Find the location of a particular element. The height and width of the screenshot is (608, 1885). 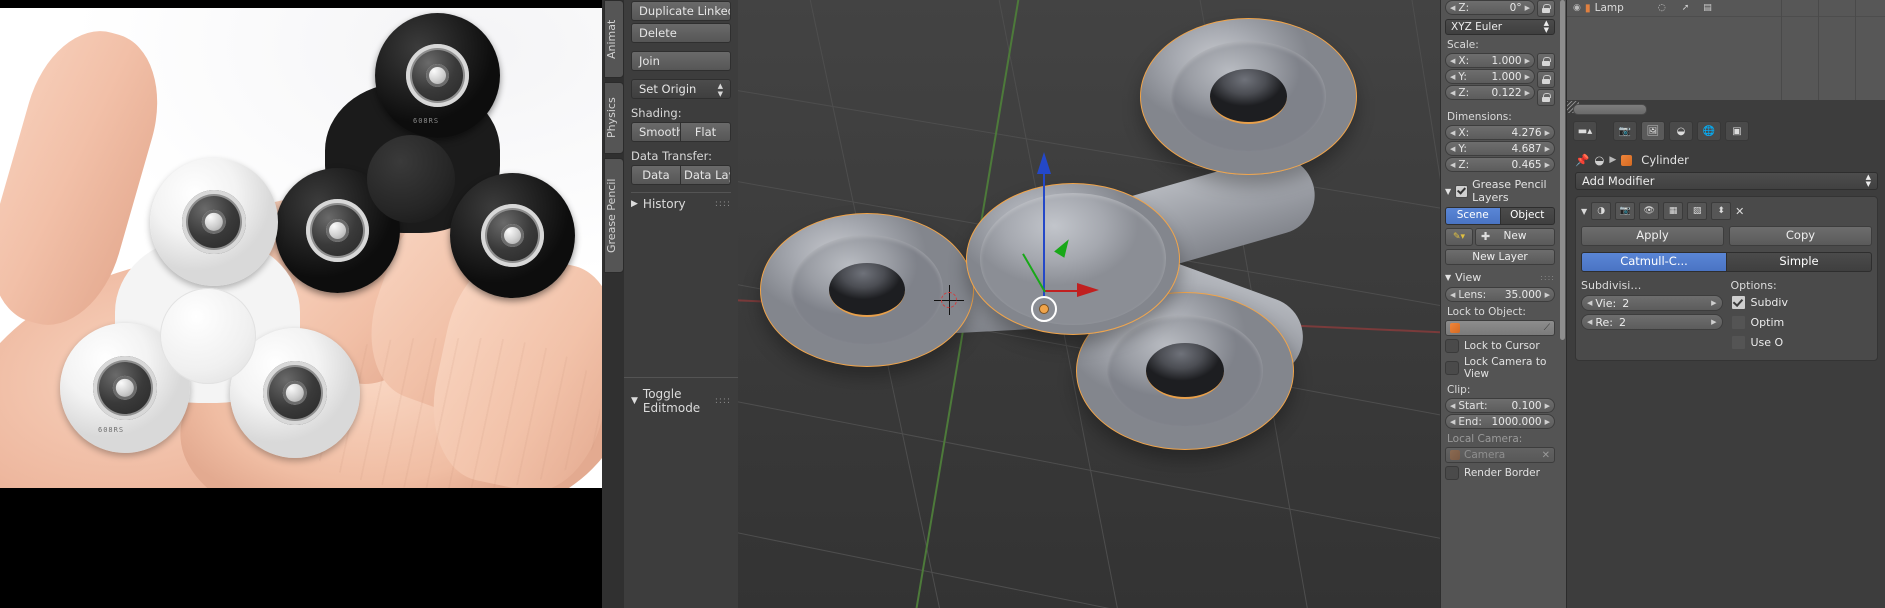

realtime-toggle-icon: 👁 is located at coordinates (1649, 211).